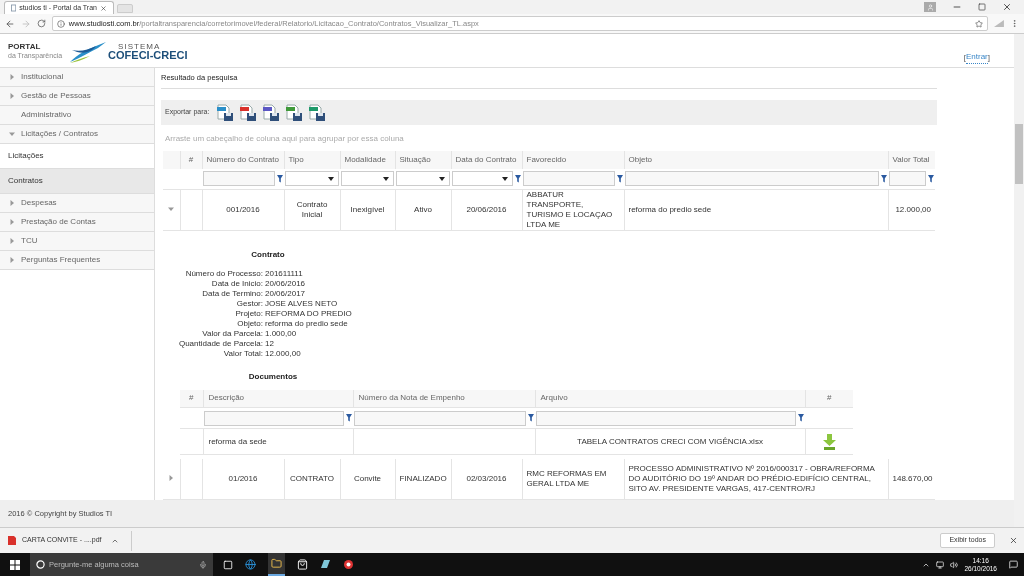 The height and width of the screenshot is (576, 1024). Describe the element at coordinates (573, 209) in the screenshot. I see `table-cell: ABBATUR TRANSPORTE, TURISMO E LOCAÇAO LTDA ME` at that location.